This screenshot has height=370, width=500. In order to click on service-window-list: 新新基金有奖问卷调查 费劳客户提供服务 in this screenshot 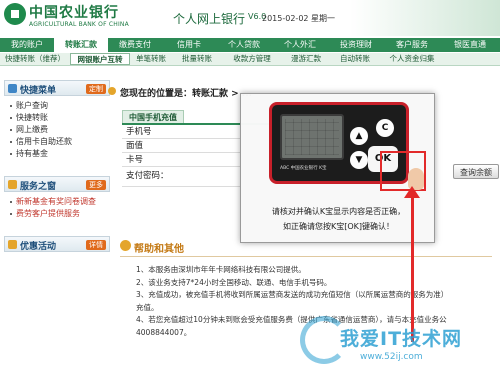, I will do `click(57, 207)`.